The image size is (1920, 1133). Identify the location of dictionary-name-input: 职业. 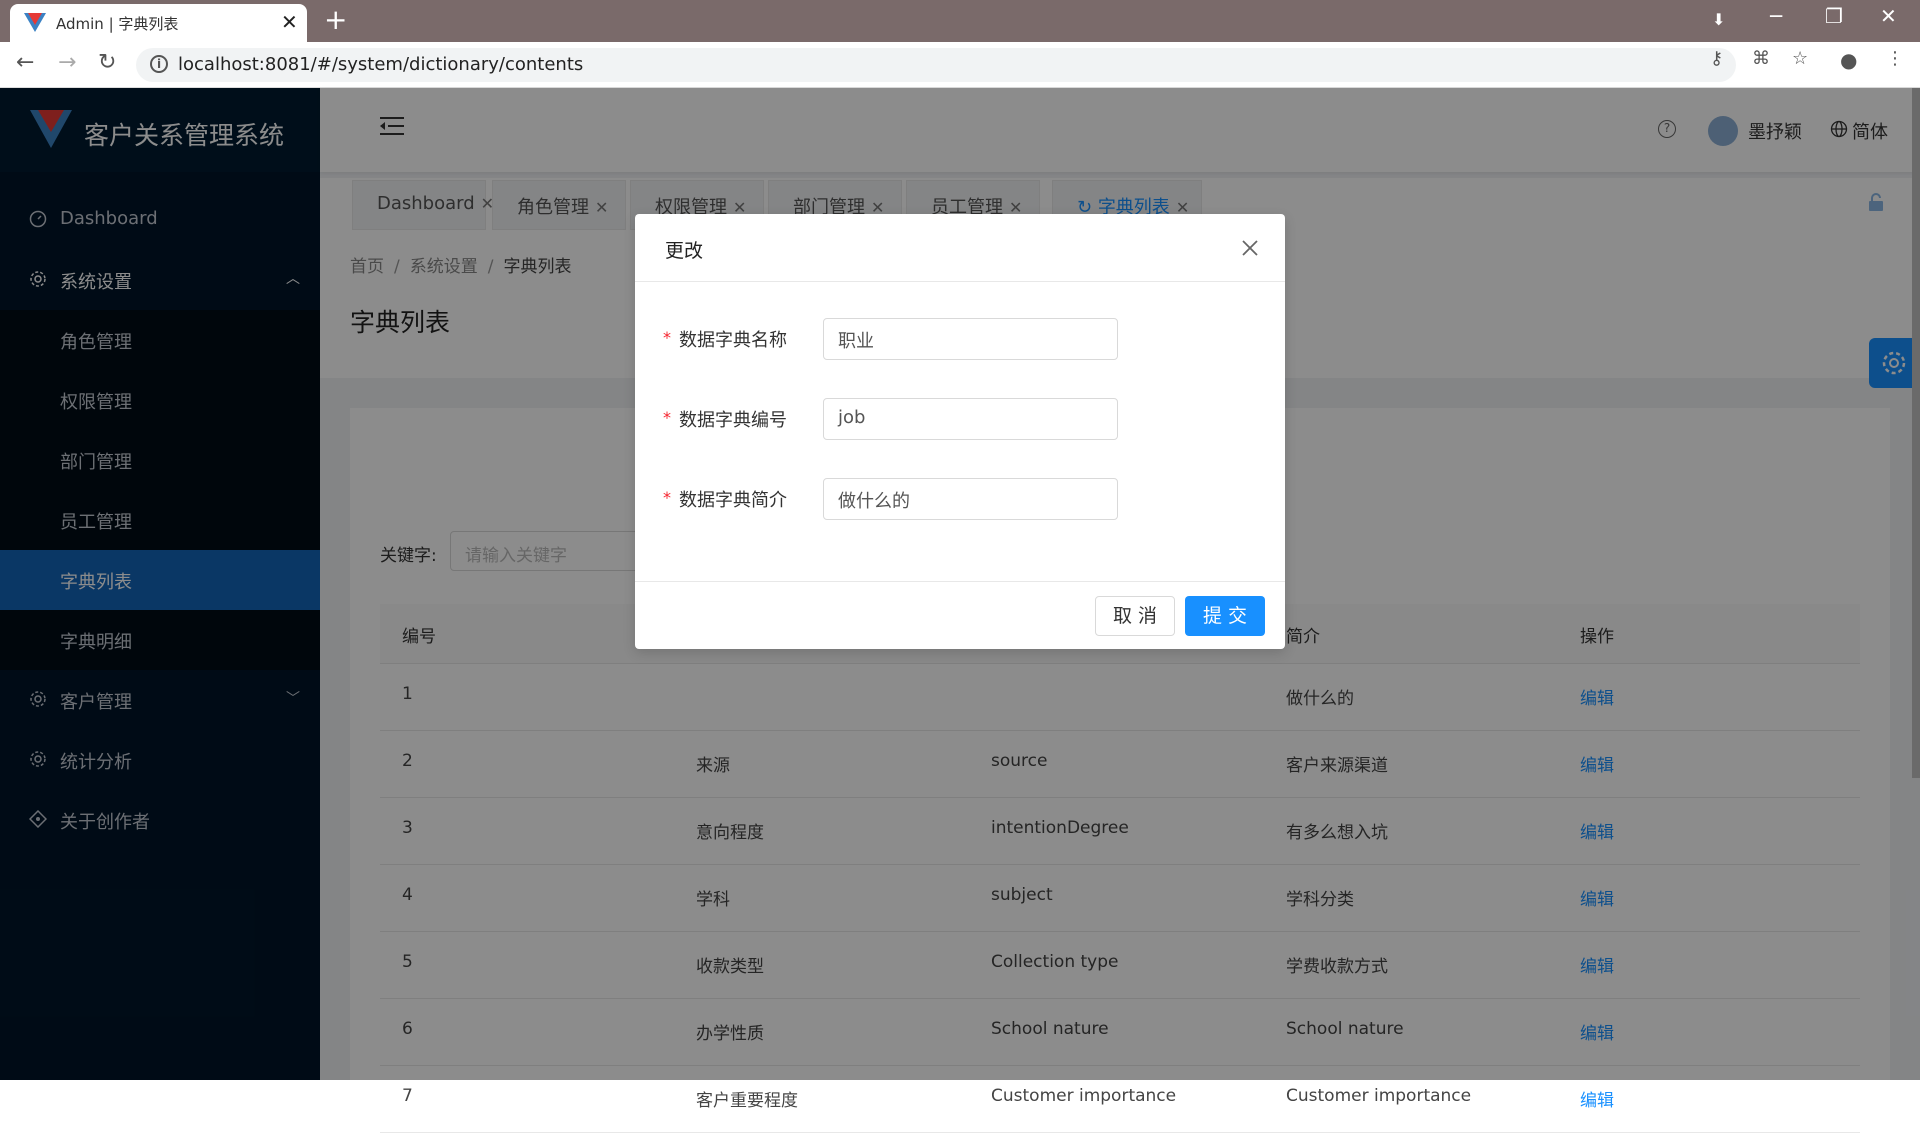
(970, 339).